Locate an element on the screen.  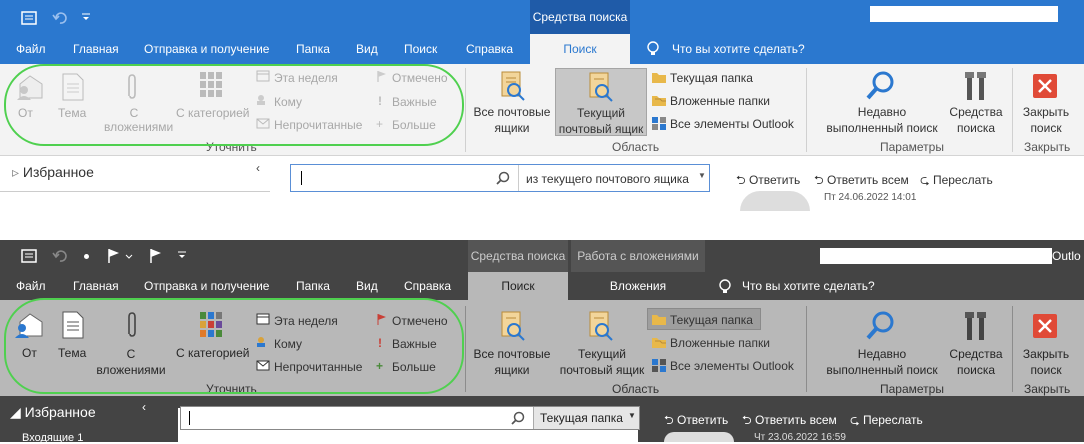
search-tools-icon is located at coordinates (975, 86).